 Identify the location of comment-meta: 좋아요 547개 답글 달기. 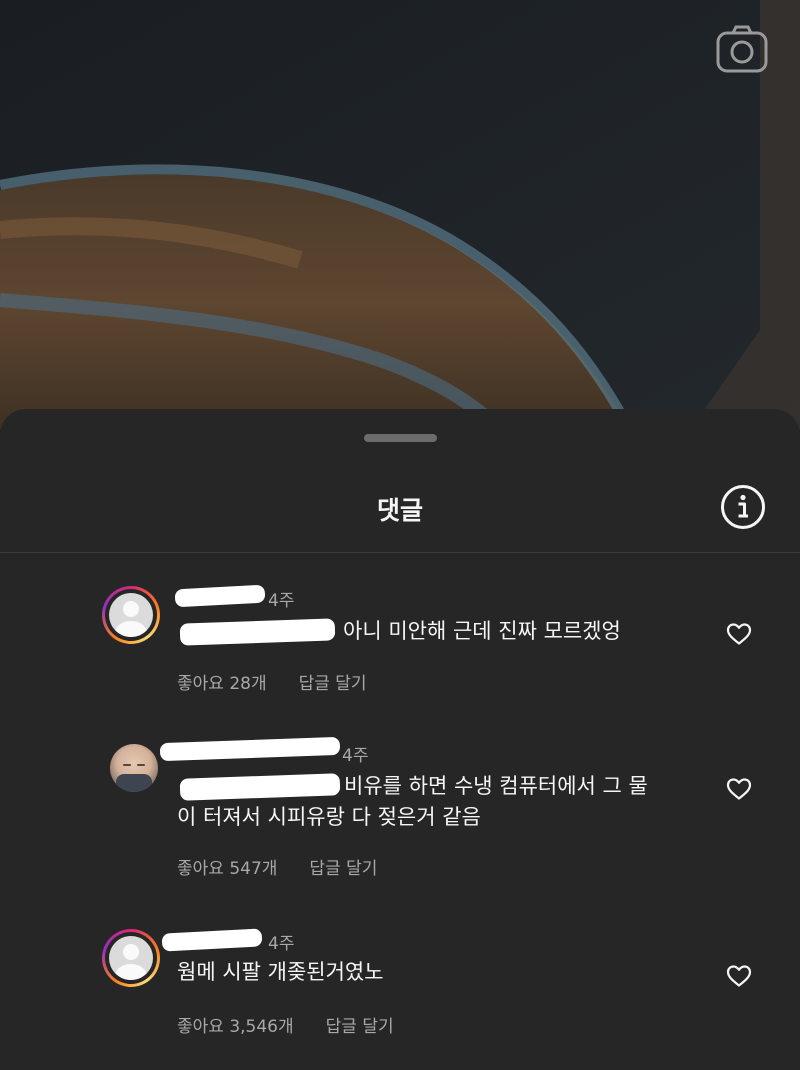
(293, 866).